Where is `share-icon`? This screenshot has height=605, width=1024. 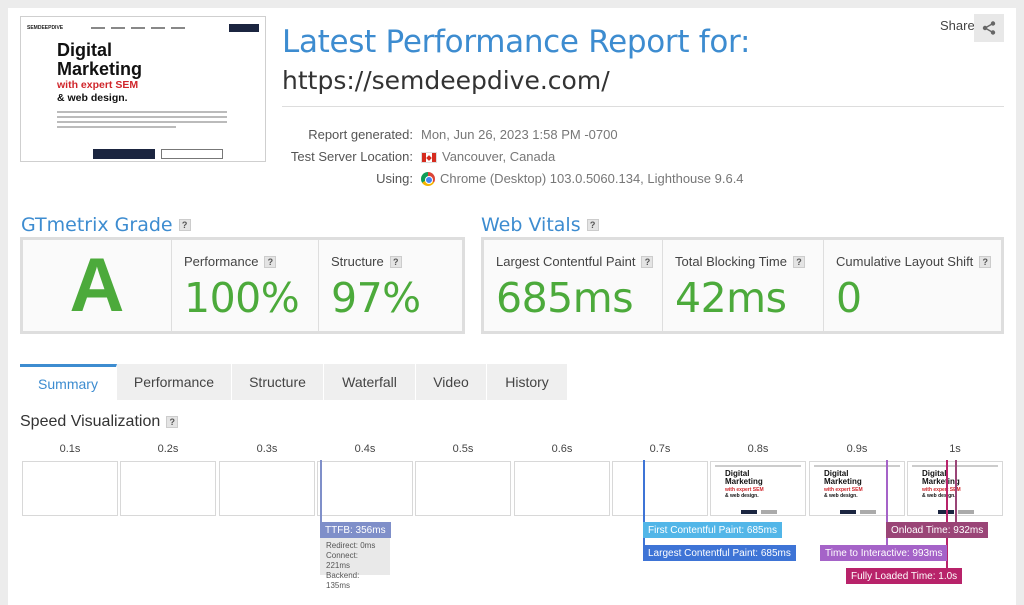
share-icon is located at coordinates (989, 28).